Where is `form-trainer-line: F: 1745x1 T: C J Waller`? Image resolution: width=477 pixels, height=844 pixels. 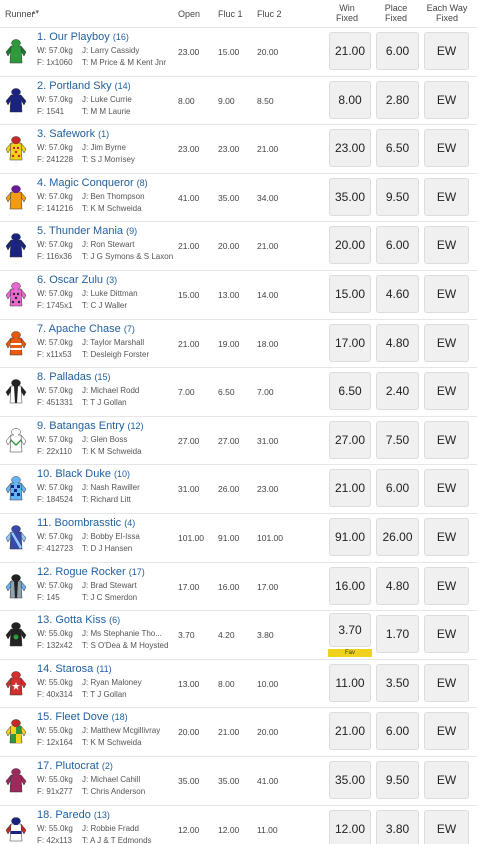
form-trainer-line: F: 1745x1 T: C J Waller is located at coordinates (82, 305).